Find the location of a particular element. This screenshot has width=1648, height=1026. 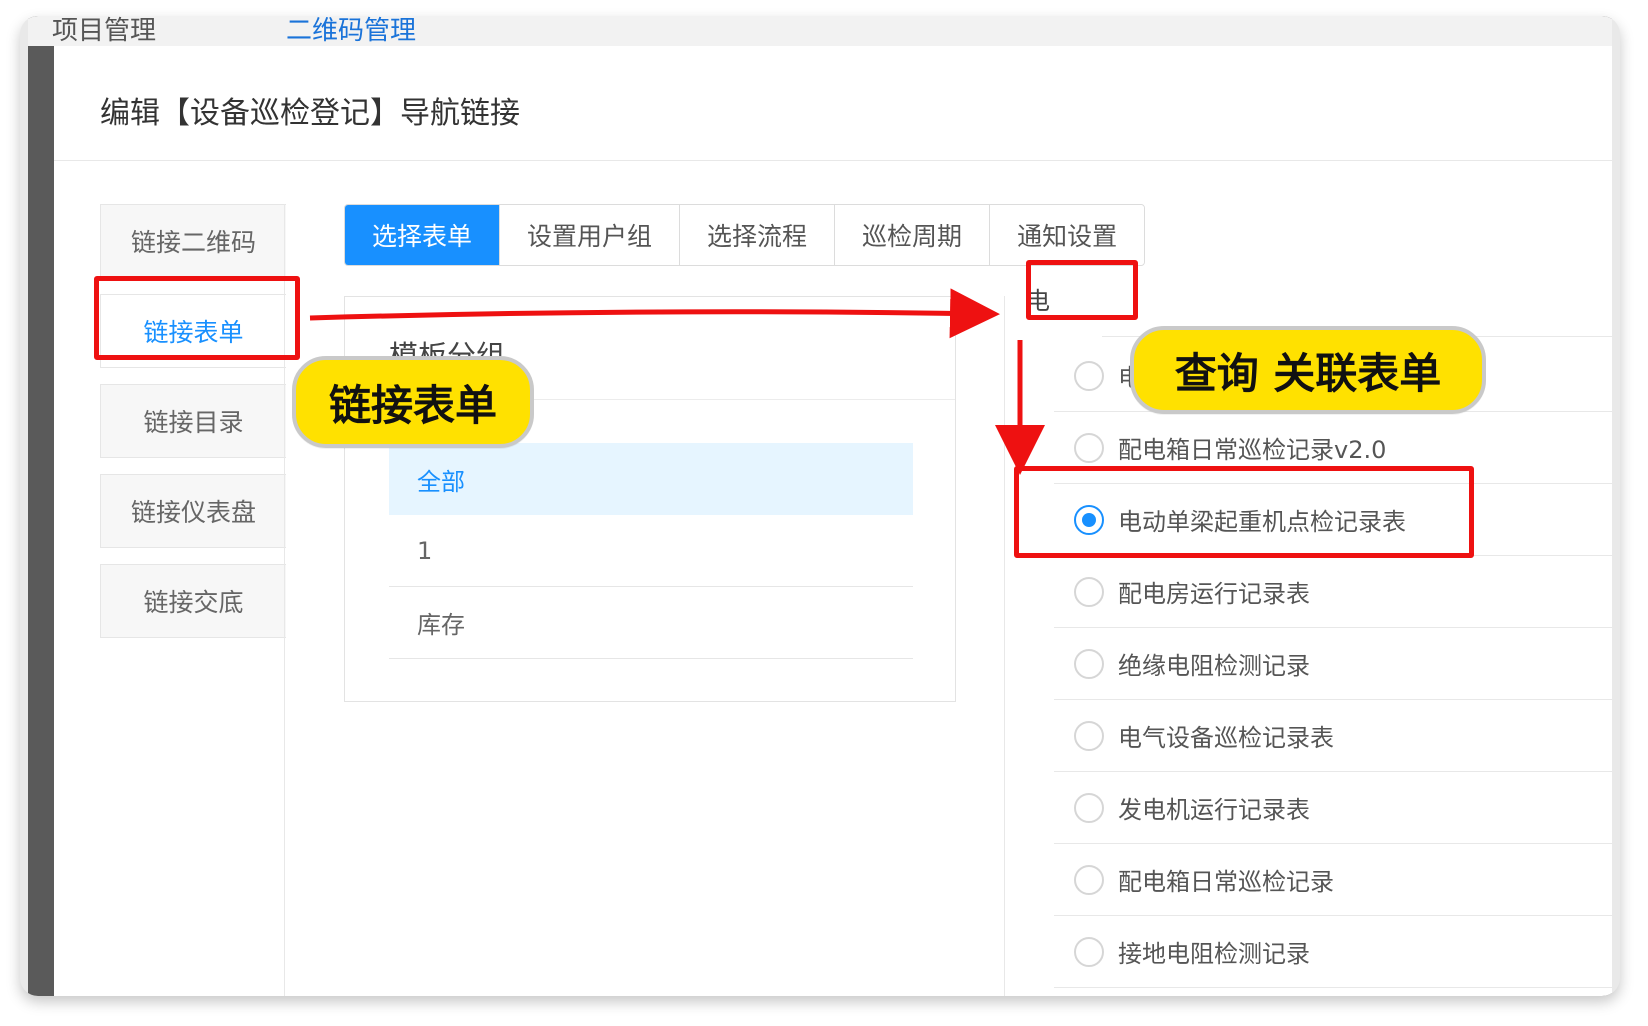

callout-link-form: 链接表单 is located at coordinates (413, 402).